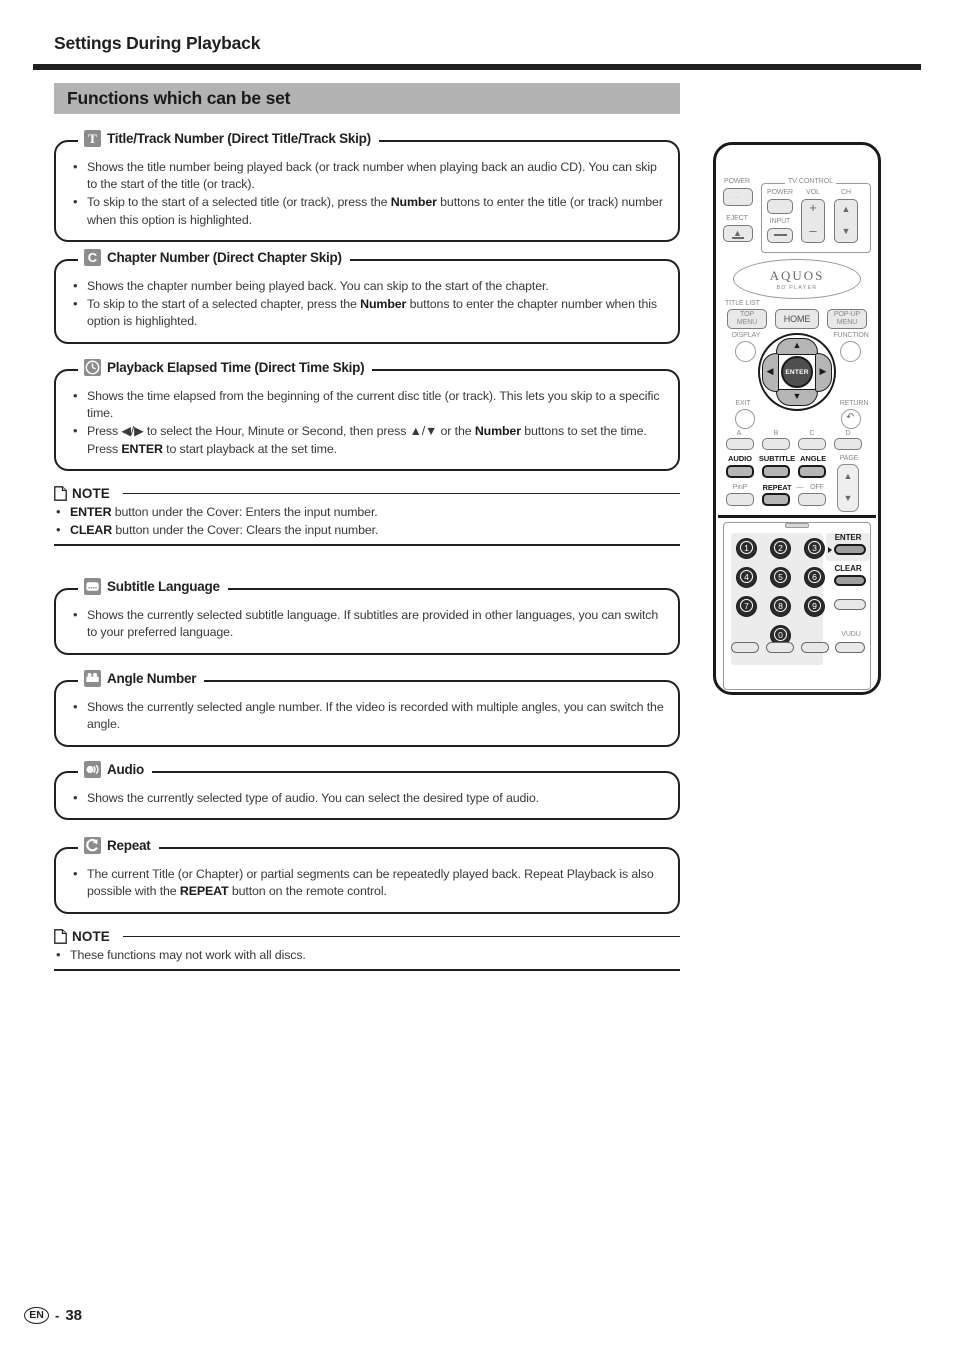  What do you see at coordinates (53, 1315) in the screenshot?
I see `page-footer: EN - 38` at bounding box center [53, 1315].